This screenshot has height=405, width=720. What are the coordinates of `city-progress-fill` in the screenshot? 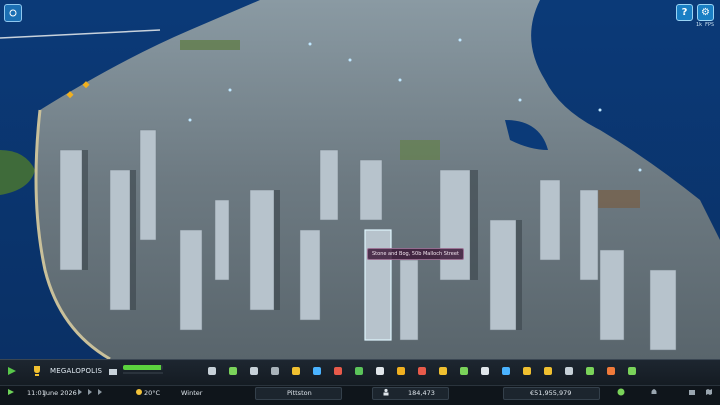 It's located at (142, 367).